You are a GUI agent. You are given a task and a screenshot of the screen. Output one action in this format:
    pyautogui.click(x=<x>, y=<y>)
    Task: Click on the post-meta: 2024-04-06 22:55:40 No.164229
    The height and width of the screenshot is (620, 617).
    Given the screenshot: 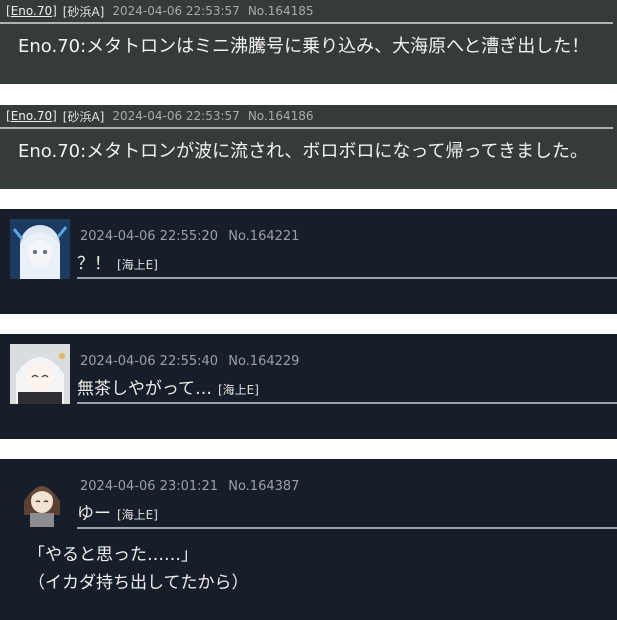 What is the action you would take?
    pyautogui.click(x=189, y=361)
    